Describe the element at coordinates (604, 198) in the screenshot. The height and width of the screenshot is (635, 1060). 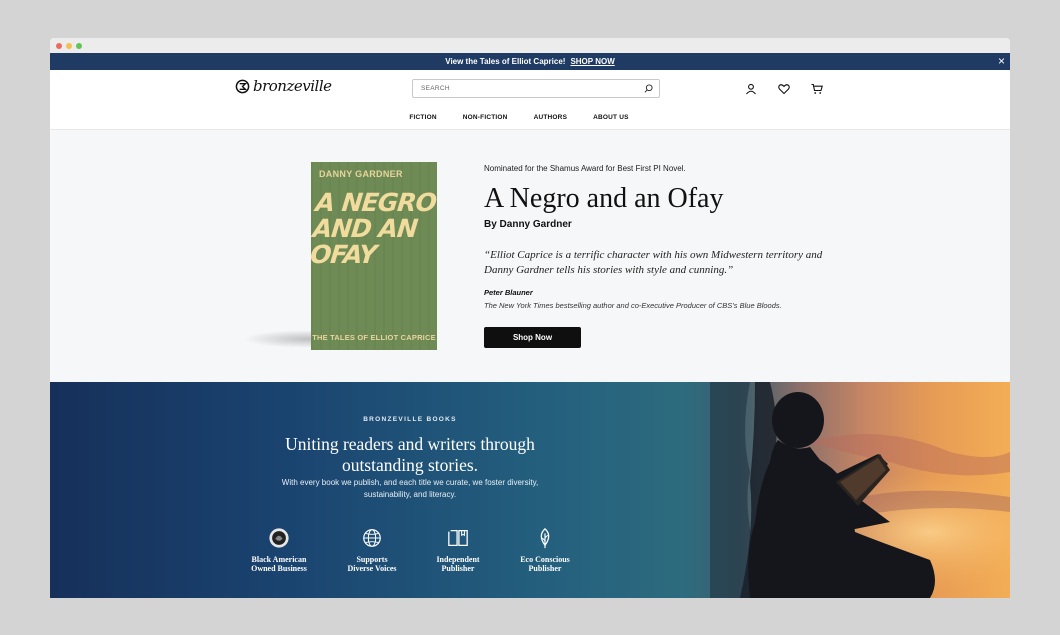
I see `book-title: A Negro and an Ofay` at that location.